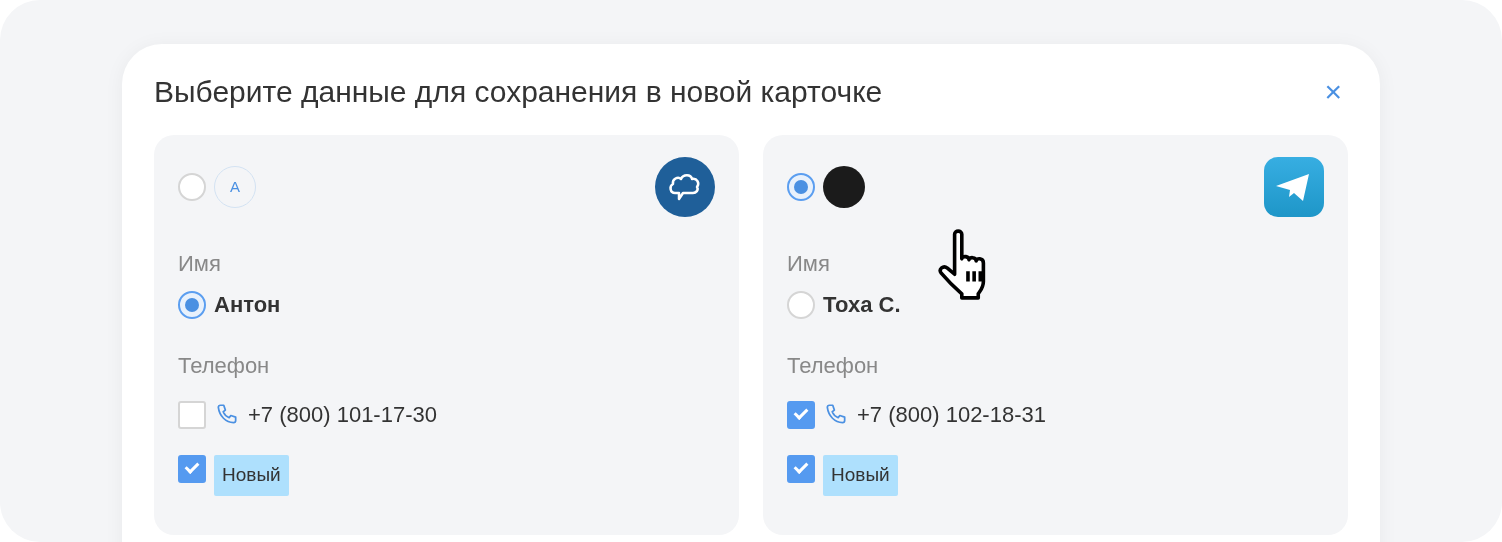 This screenshot has height=542, width=1502. Describe the element at coordinates (685, 187) in the screenshot. I see `cloud-chat-icon` at that location.